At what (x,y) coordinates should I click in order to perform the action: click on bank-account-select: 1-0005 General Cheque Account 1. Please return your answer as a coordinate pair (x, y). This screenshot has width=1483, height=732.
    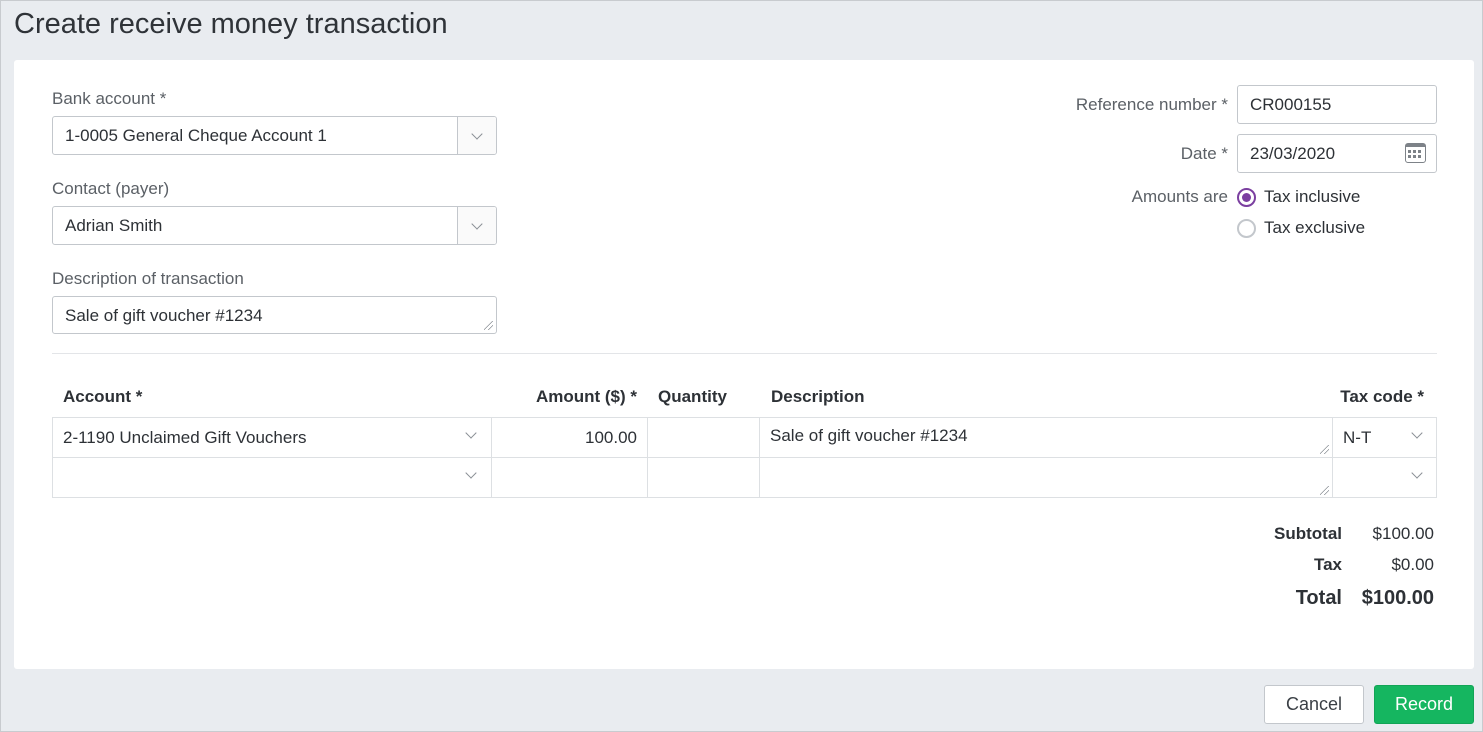
    Looking at the image, I should click on (274, 135).